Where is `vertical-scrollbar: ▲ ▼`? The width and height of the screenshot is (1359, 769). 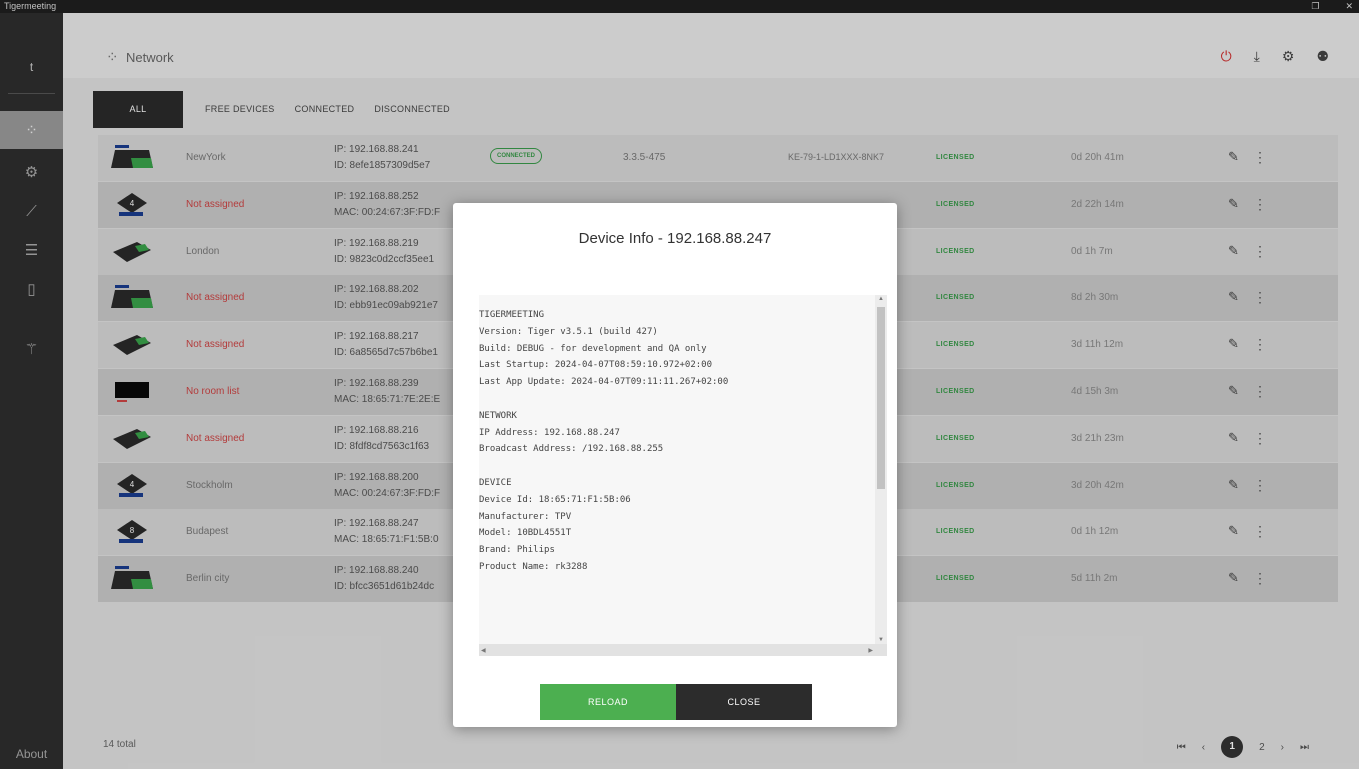 vertical-scrollbar: ▲ ▼ is located at coordinates (881, 469).